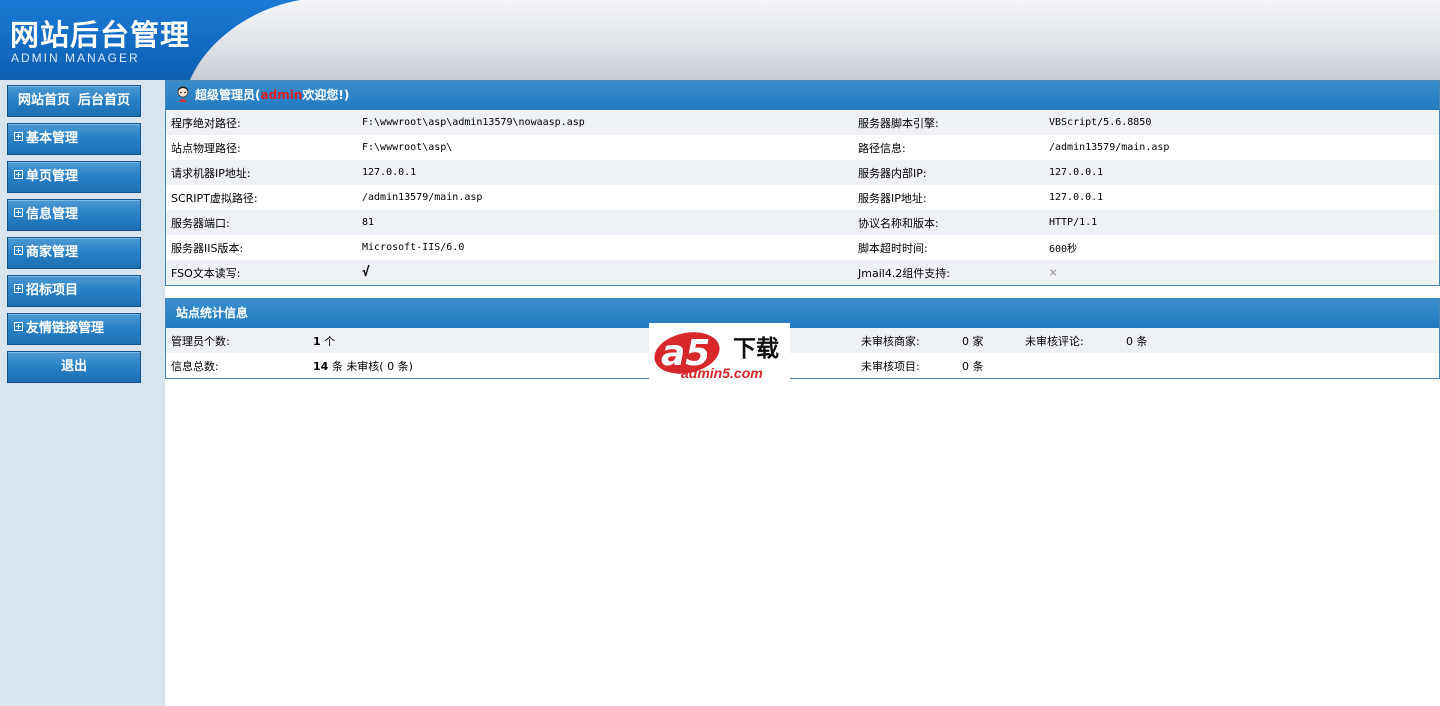 The image size is (1440, 706). I want to click on unreviewed-merchants-value: 0, so click(965, 341).